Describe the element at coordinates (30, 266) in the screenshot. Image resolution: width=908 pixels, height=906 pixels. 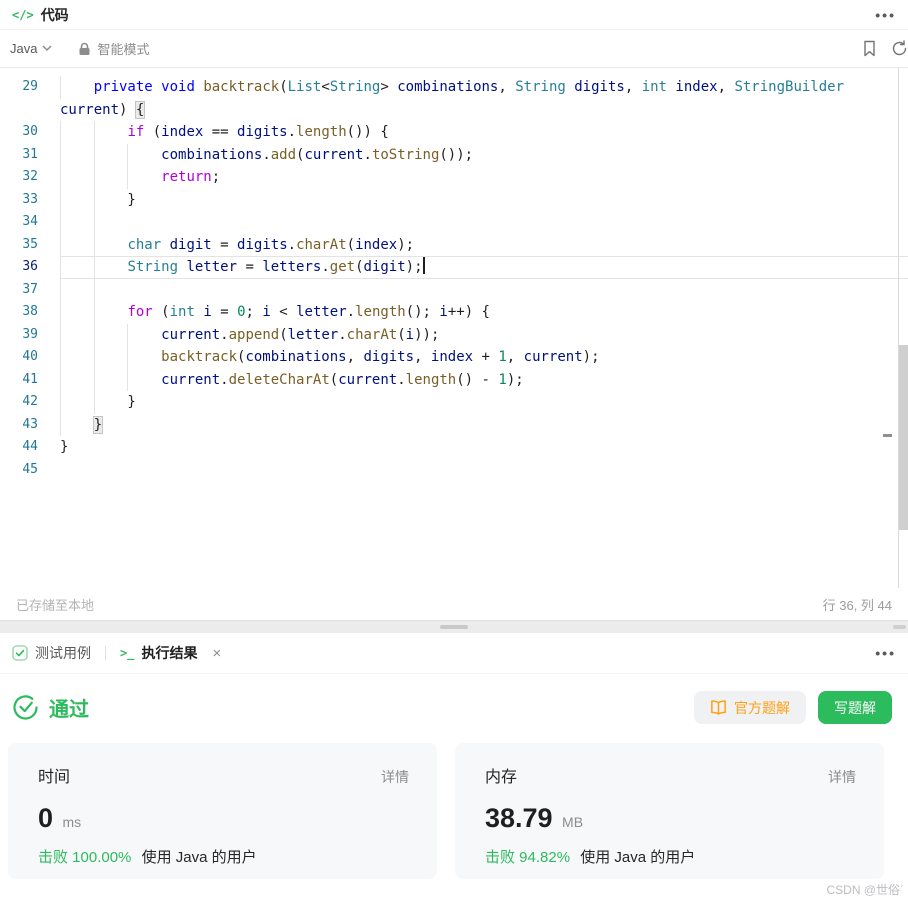
I see `line-number: 36` at that location.